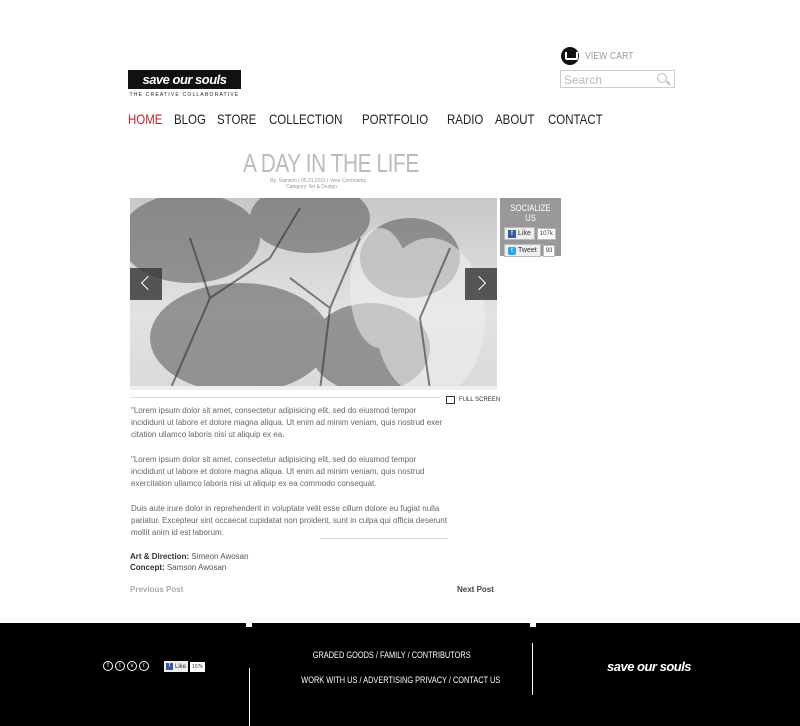  Describe the element at coordinates (220, 556) in the screenshot. I see `credit-value: Simeon Awosan` at that location.